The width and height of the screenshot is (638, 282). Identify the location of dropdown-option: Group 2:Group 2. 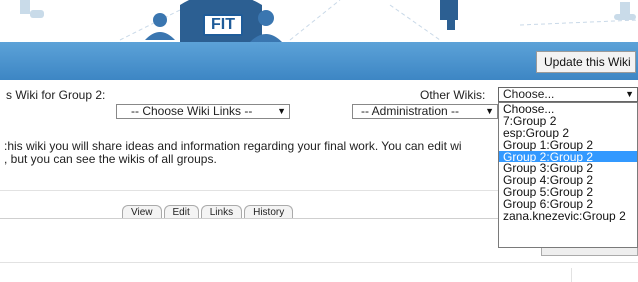
(568, 156).